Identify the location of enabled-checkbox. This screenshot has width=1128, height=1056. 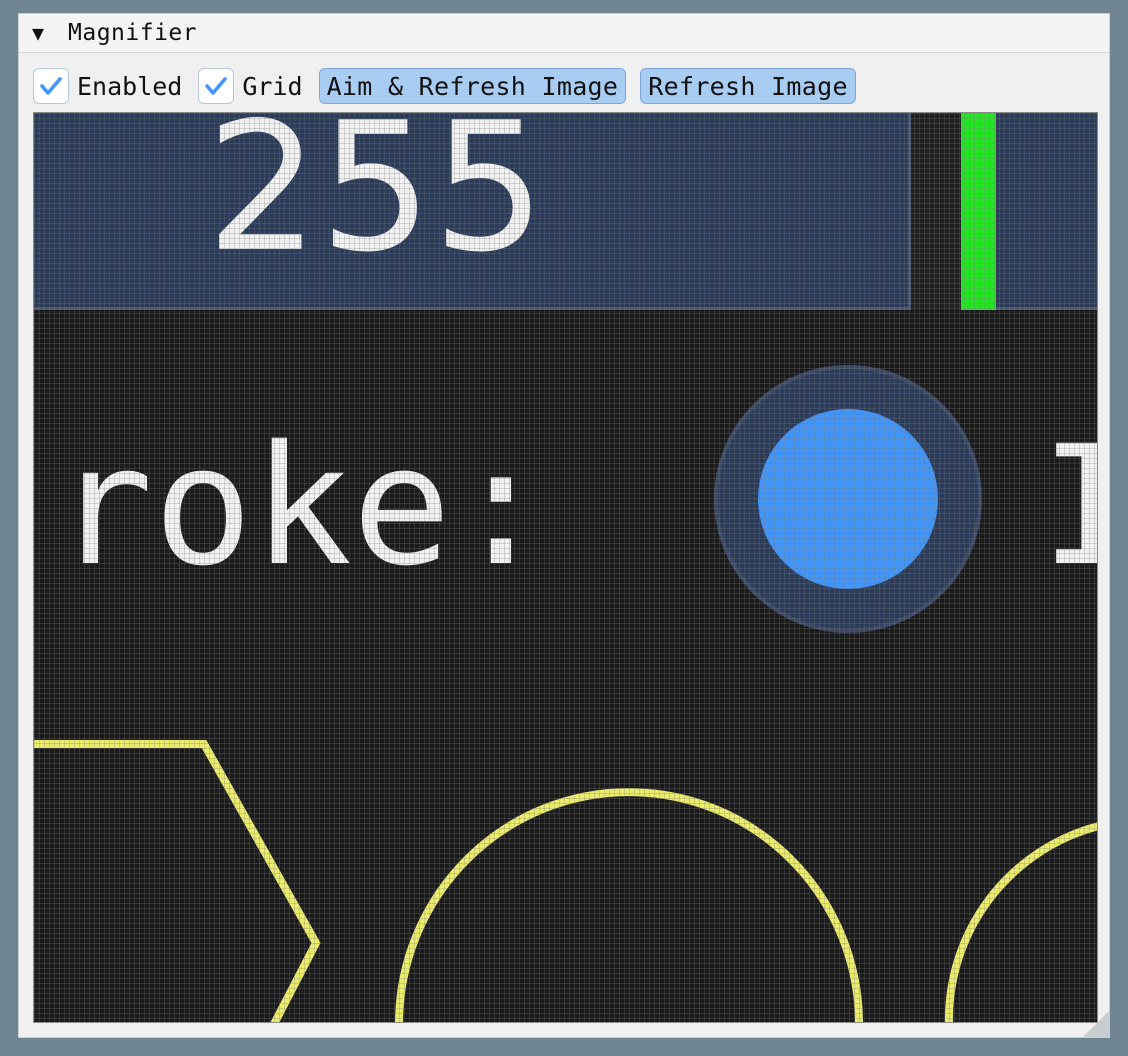
(51, 86).